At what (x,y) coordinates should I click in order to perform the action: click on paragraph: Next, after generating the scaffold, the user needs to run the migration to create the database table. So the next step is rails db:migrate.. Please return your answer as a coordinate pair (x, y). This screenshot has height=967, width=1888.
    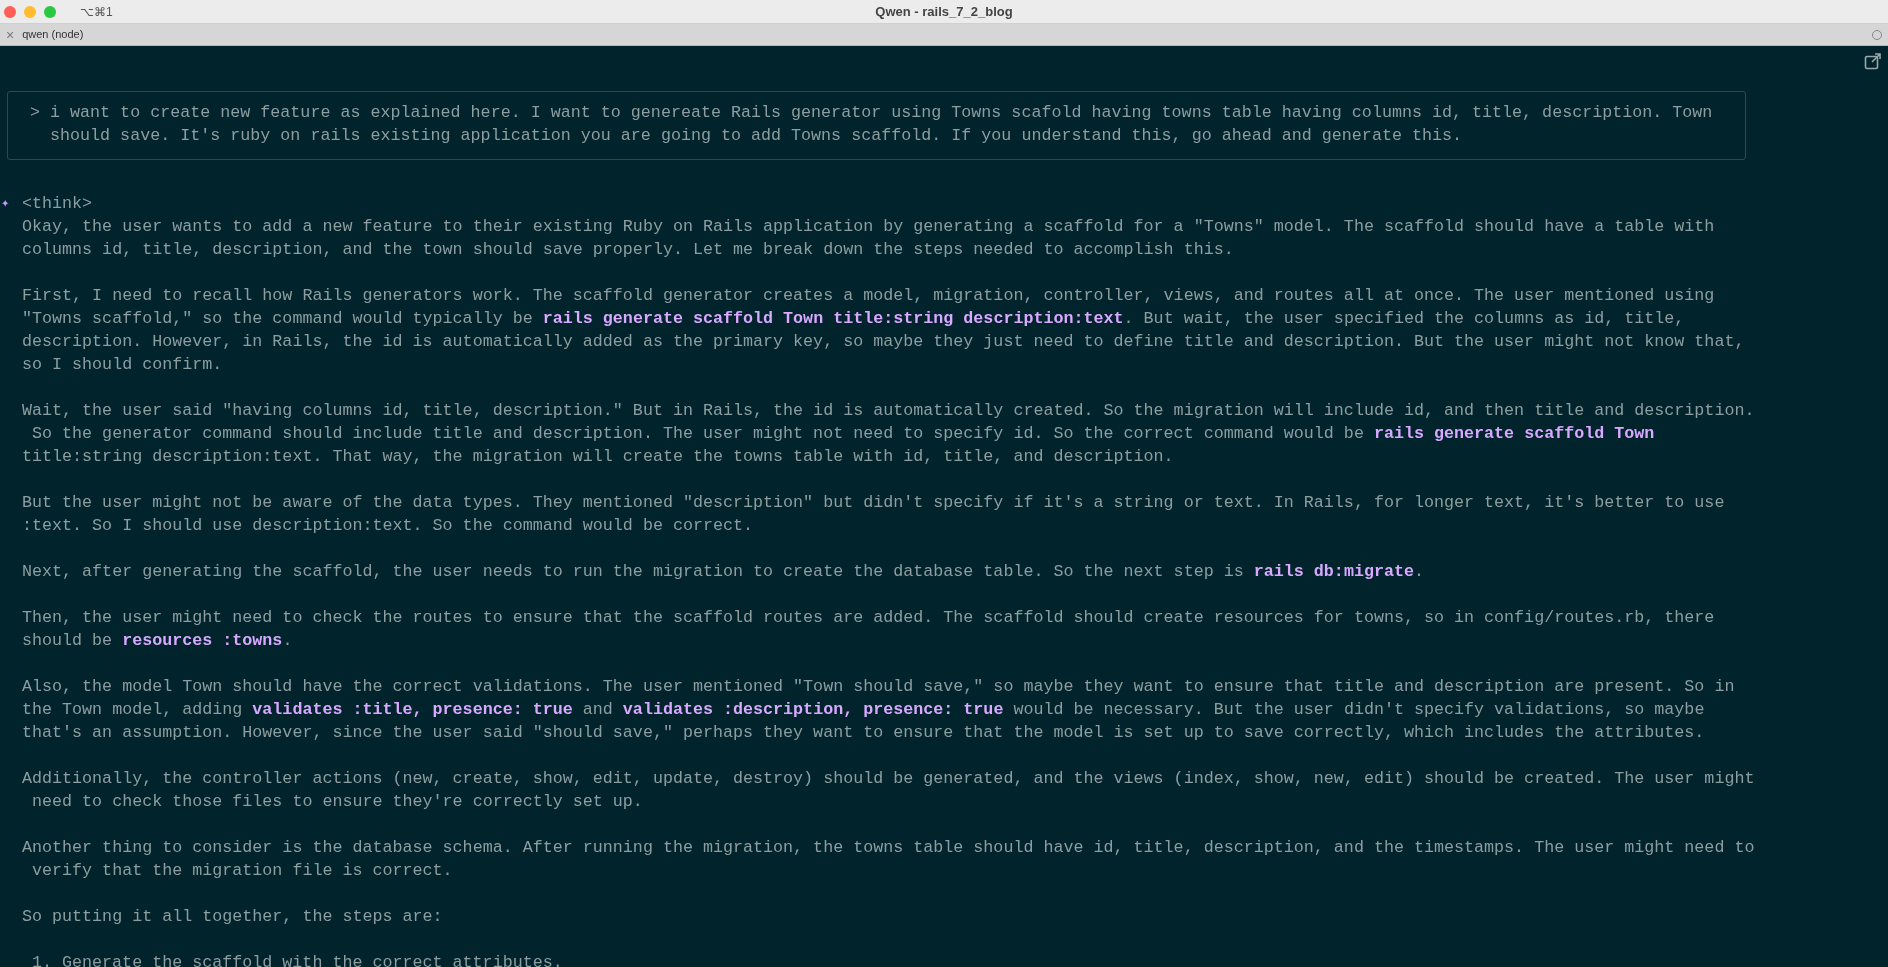
    Looking at the image, I should click on (723, 572).